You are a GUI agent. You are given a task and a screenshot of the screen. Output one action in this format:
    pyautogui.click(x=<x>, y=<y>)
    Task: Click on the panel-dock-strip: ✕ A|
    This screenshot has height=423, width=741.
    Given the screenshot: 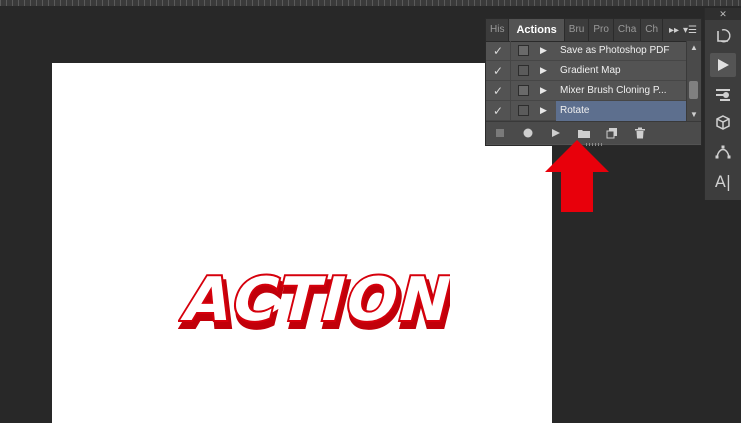 What is the action you would take?
    pyautogui.click(x=722, y=104)
    